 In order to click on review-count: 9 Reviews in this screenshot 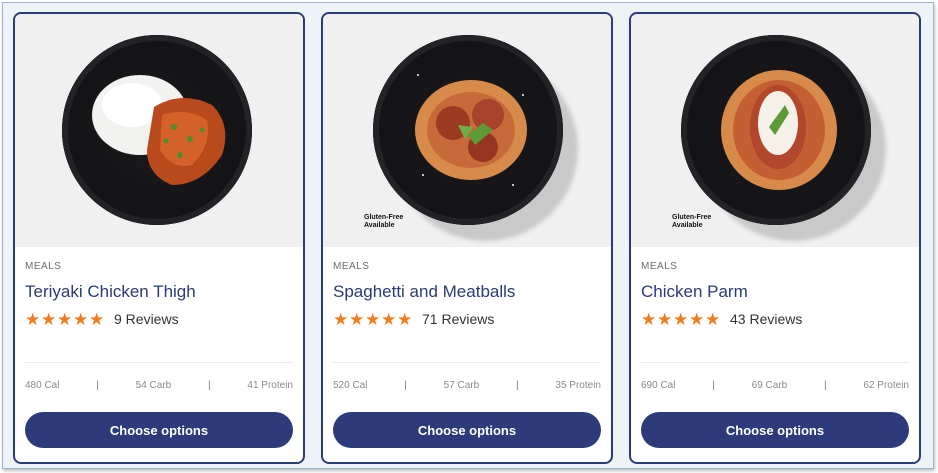, I will do `click(146, 319)`.